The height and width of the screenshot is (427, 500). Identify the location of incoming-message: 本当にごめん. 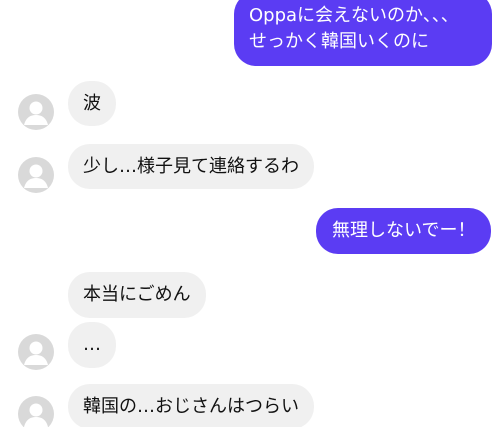
(137, 295).